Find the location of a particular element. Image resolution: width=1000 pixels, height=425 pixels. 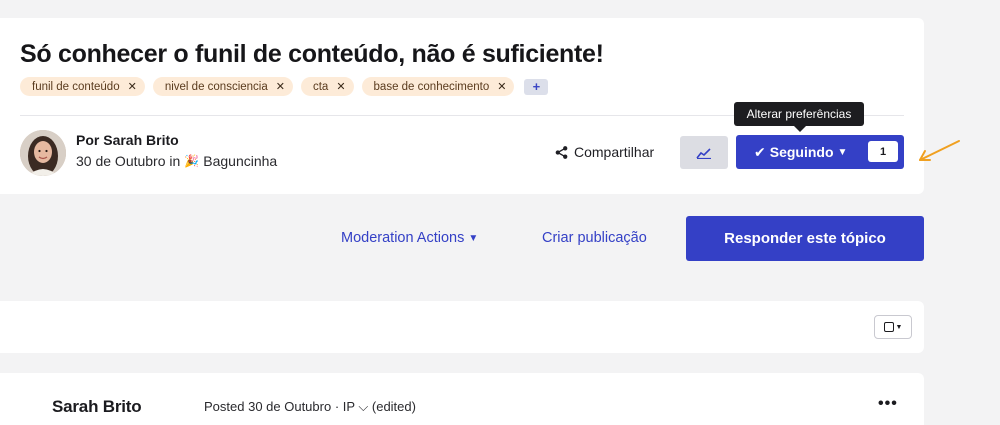

tag-label: funil de conteúdo is located at coordinates (76, 86).